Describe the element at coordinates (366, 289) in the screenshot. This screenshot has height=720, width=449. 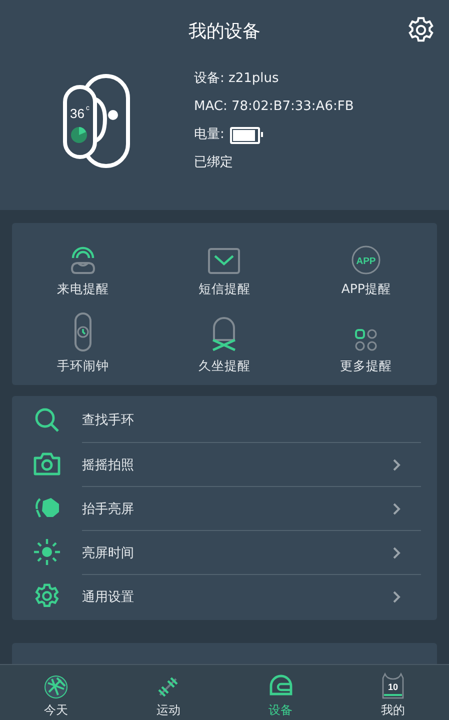
I see `reminder-label: APP提醒` at that location.